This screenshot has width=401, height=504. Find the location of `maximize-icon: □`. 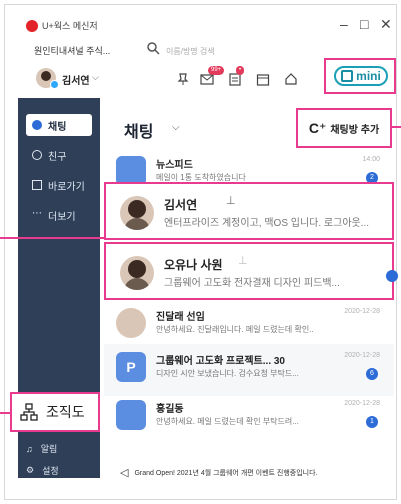

maximize-icon: □ is located at coordinates (364, 24).